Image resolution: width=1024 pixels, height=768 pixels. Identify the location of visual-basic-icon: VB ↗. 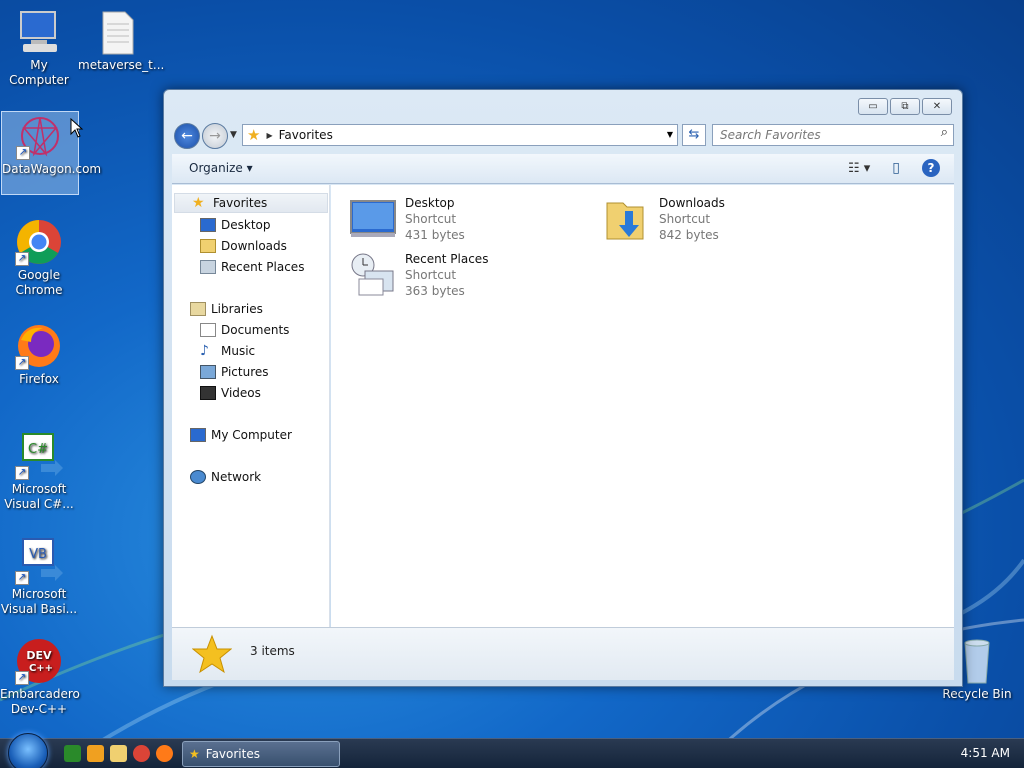
(39, 561).